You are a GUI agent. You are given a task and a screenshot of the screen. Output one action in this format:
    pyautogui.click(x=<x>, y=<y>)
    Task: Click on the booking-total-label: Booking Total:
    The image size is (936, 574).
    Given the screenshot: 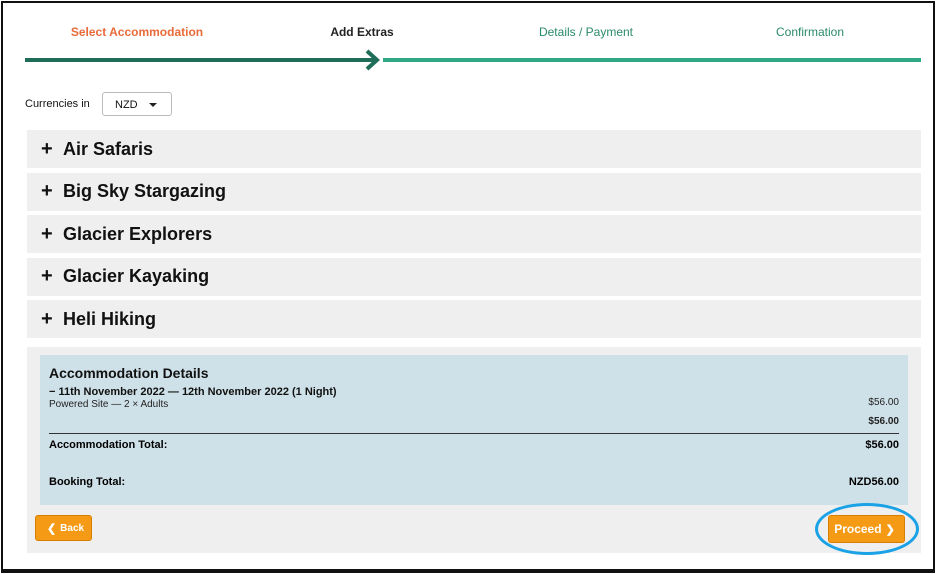 What is the action you would take?
    pyautogui.click(x=87, y=482)
    